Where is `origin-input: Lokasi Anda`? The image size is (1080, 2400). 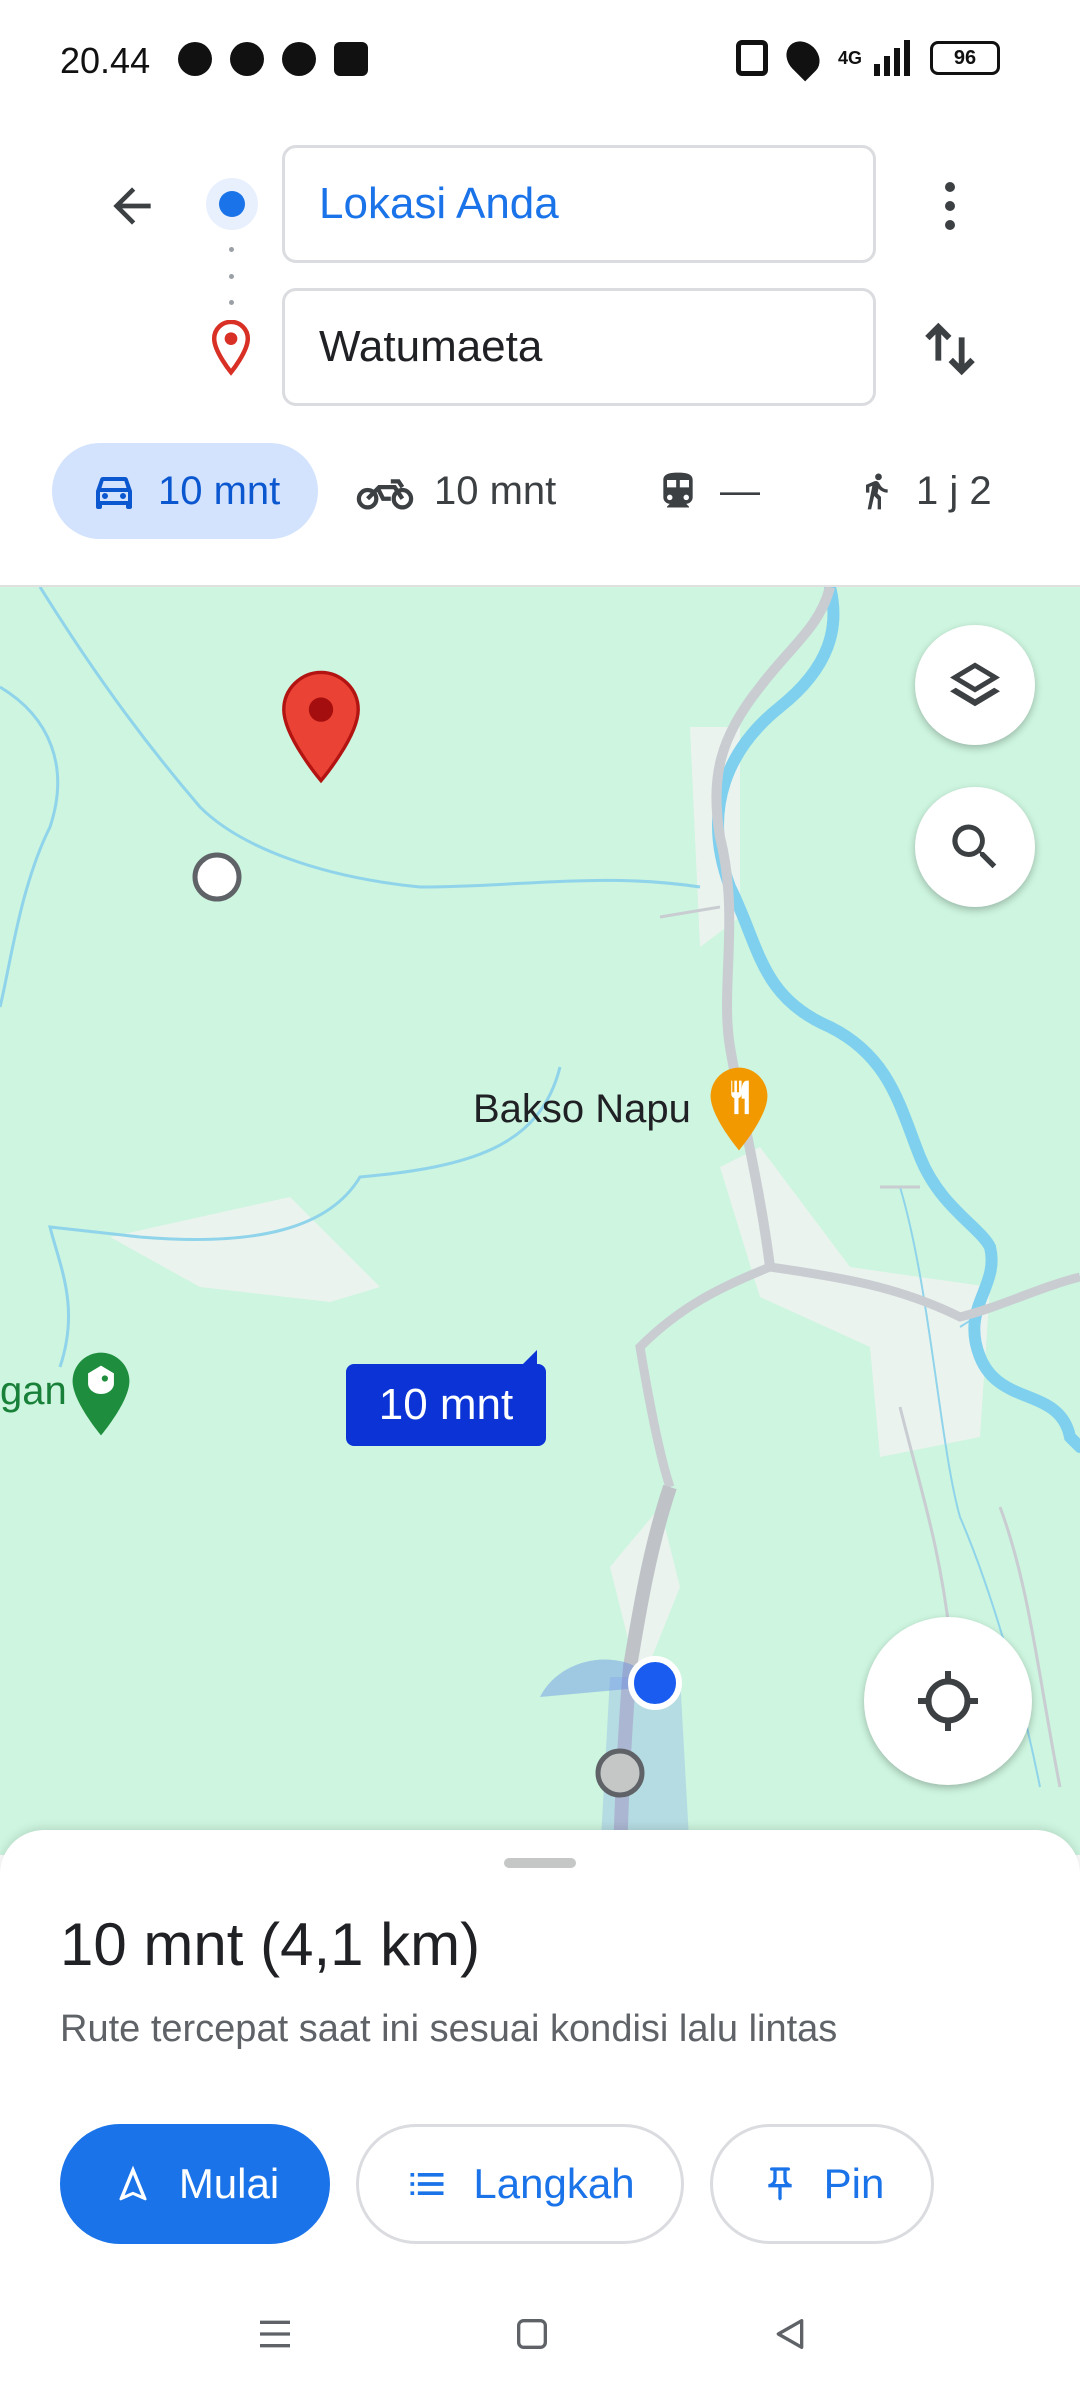 origin-input: Lokasi Anda is located at coordinates (579, 204).